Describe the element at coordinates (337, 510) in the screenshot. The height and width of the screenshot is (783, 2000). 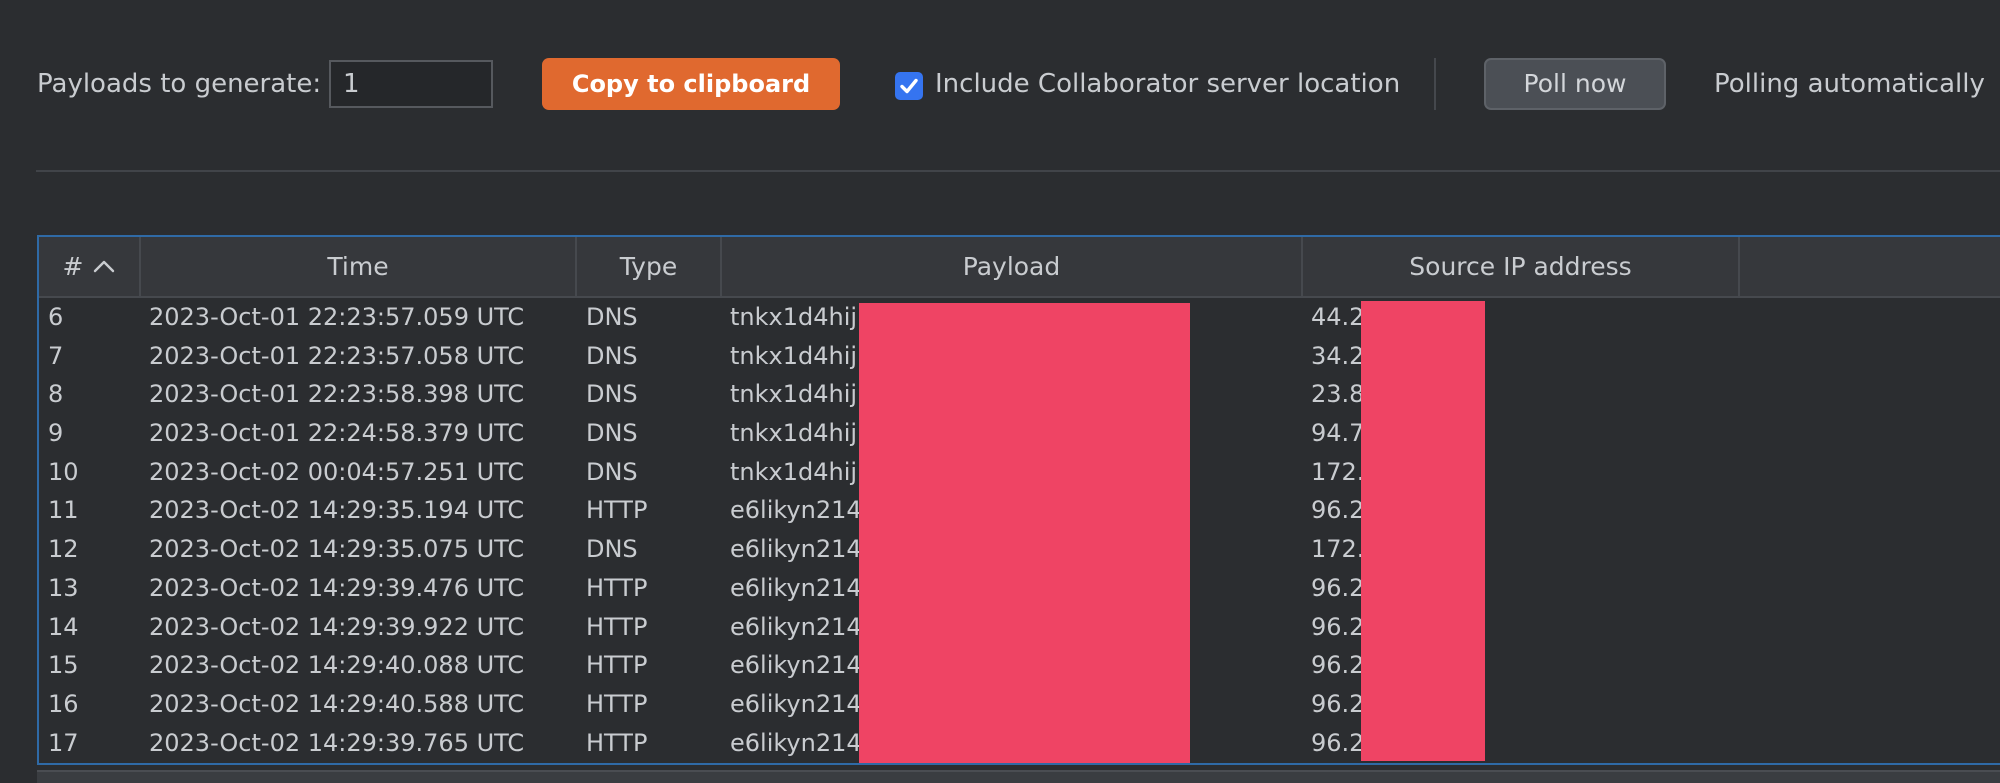
I see `cell-time: 2023-Oct-02 14:29:35.194 UTC` at that location.